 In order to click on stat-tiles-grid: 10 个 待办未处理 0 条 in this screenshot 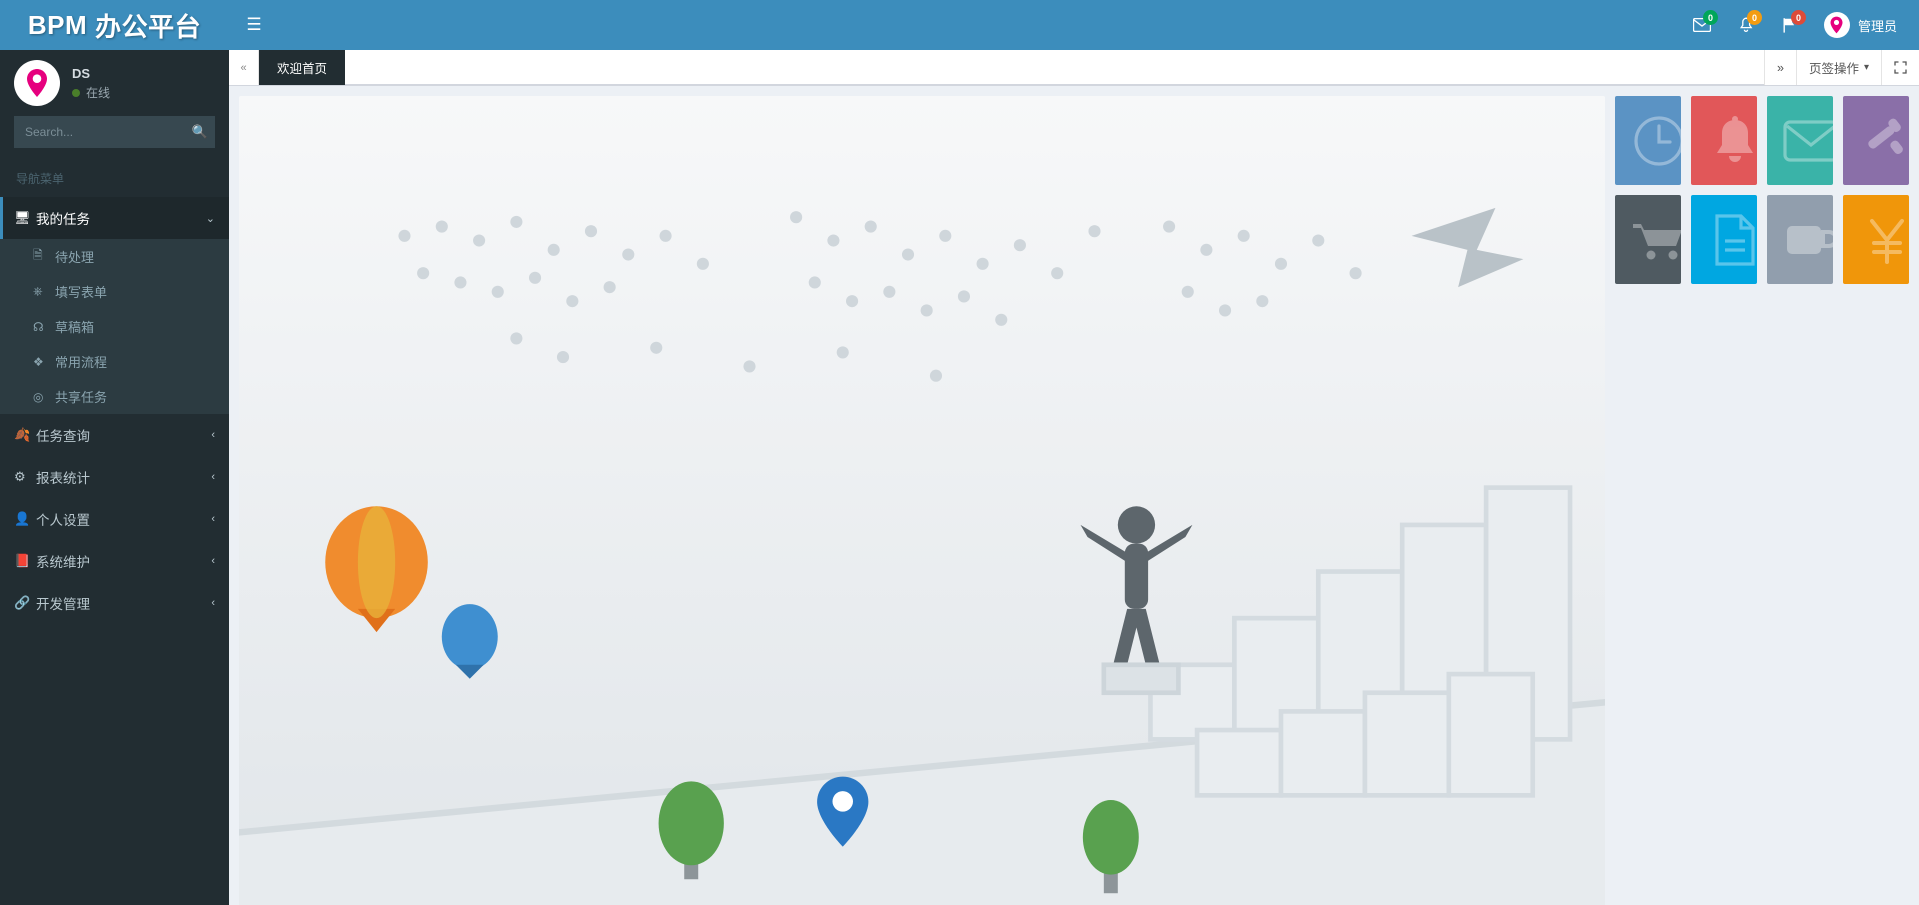, I will do `click(1762, 190)`.